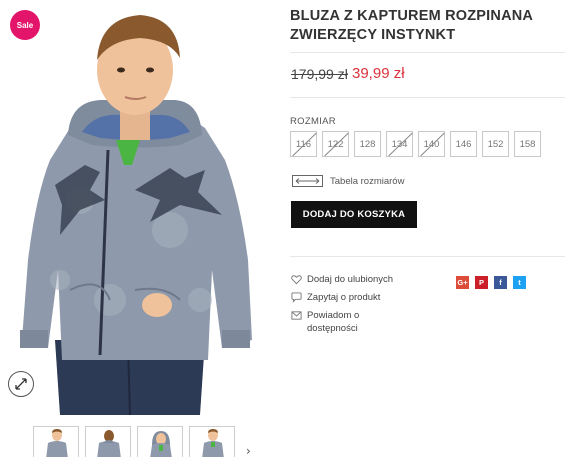 The image size is (567, 457). I want to click on ask-question-label: Zapytaj o produkt, so click(344, 297).